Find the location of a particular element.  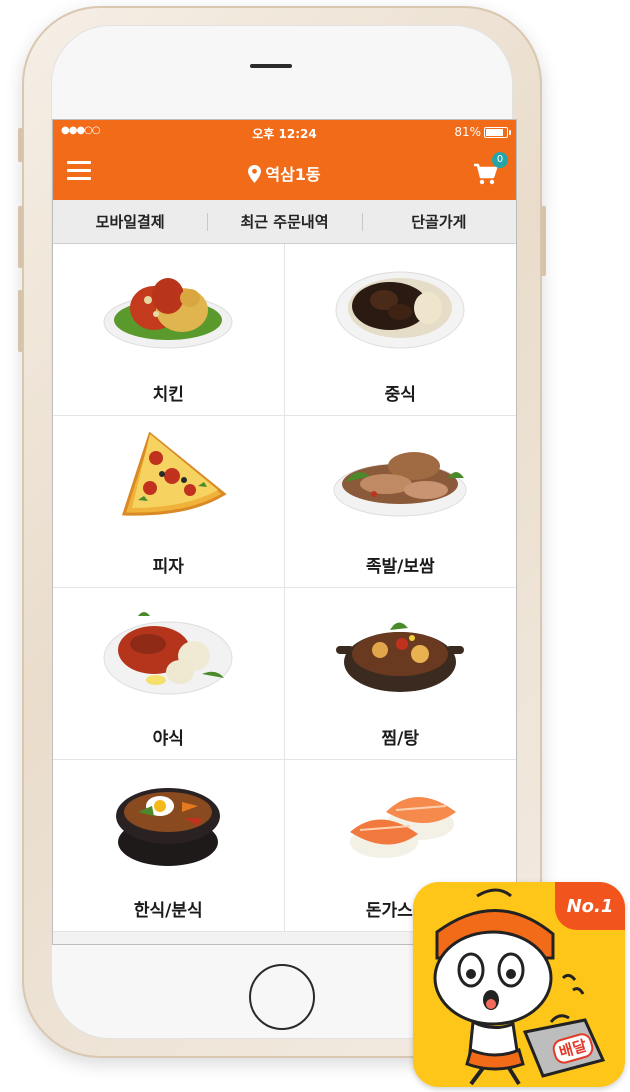

category-late-night: 야식 is located at coordinates (169, 674).